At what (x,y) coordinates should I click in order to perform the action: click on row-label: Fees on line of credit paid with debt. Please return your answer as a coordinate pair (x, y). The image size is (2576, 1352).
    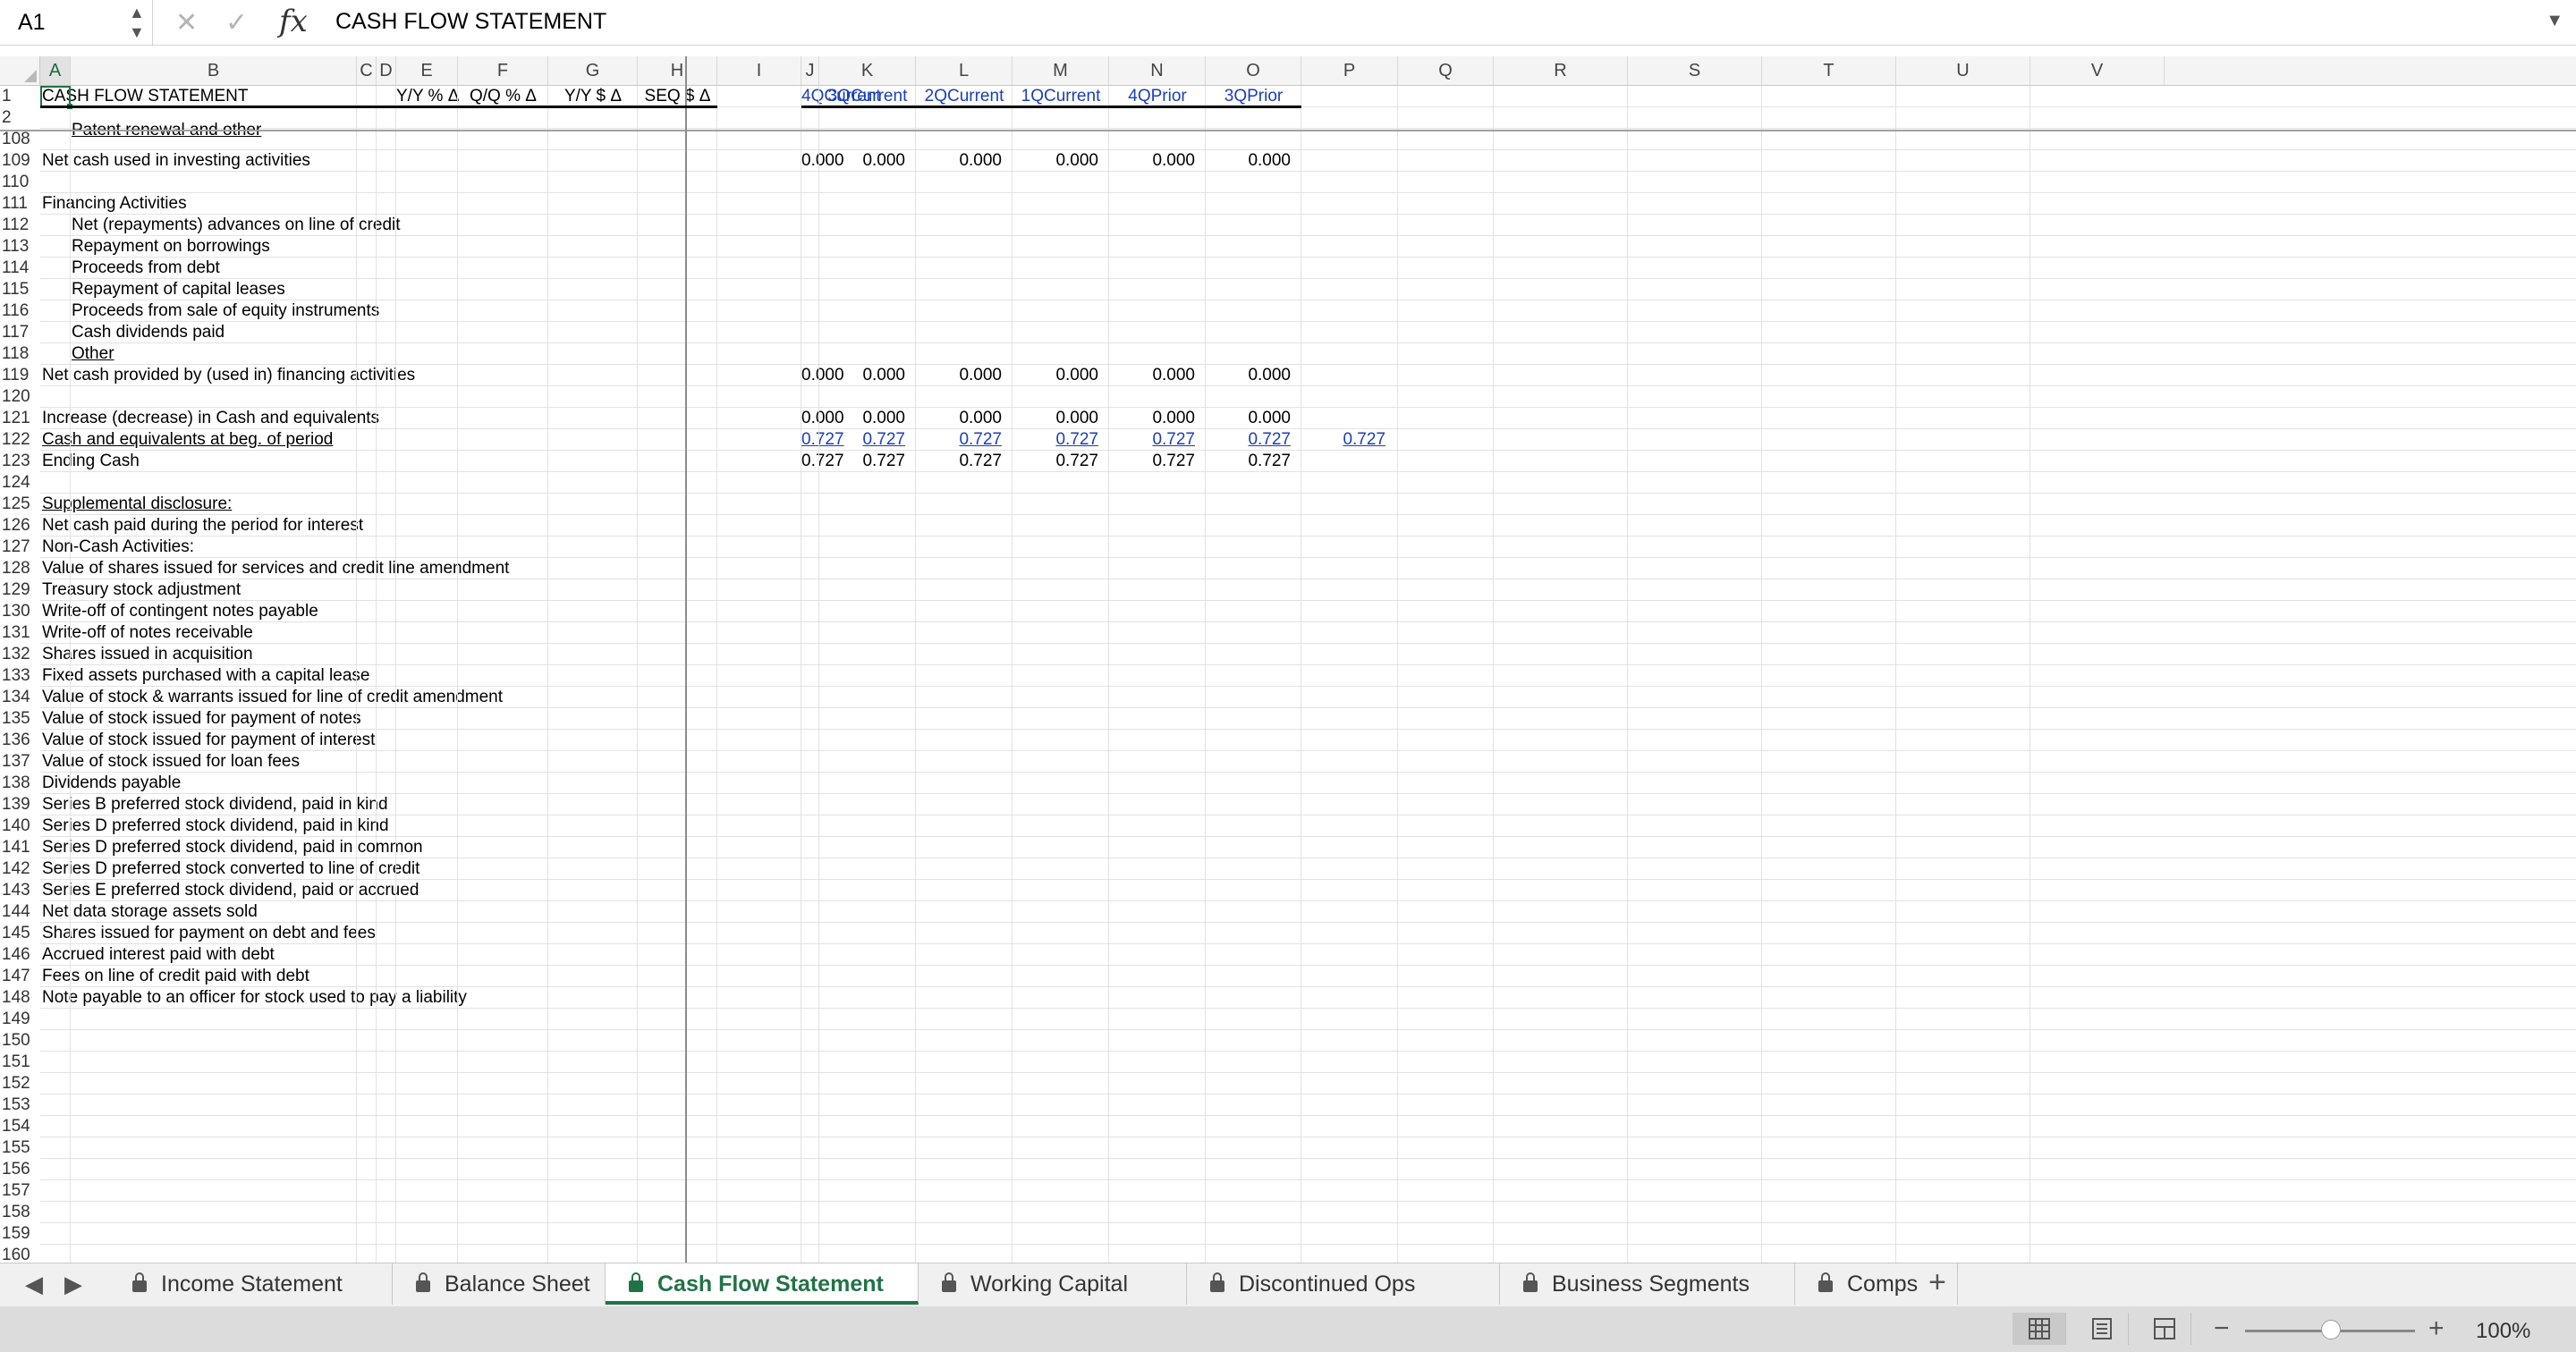
    Looking at the image, I should click on (175, 976).